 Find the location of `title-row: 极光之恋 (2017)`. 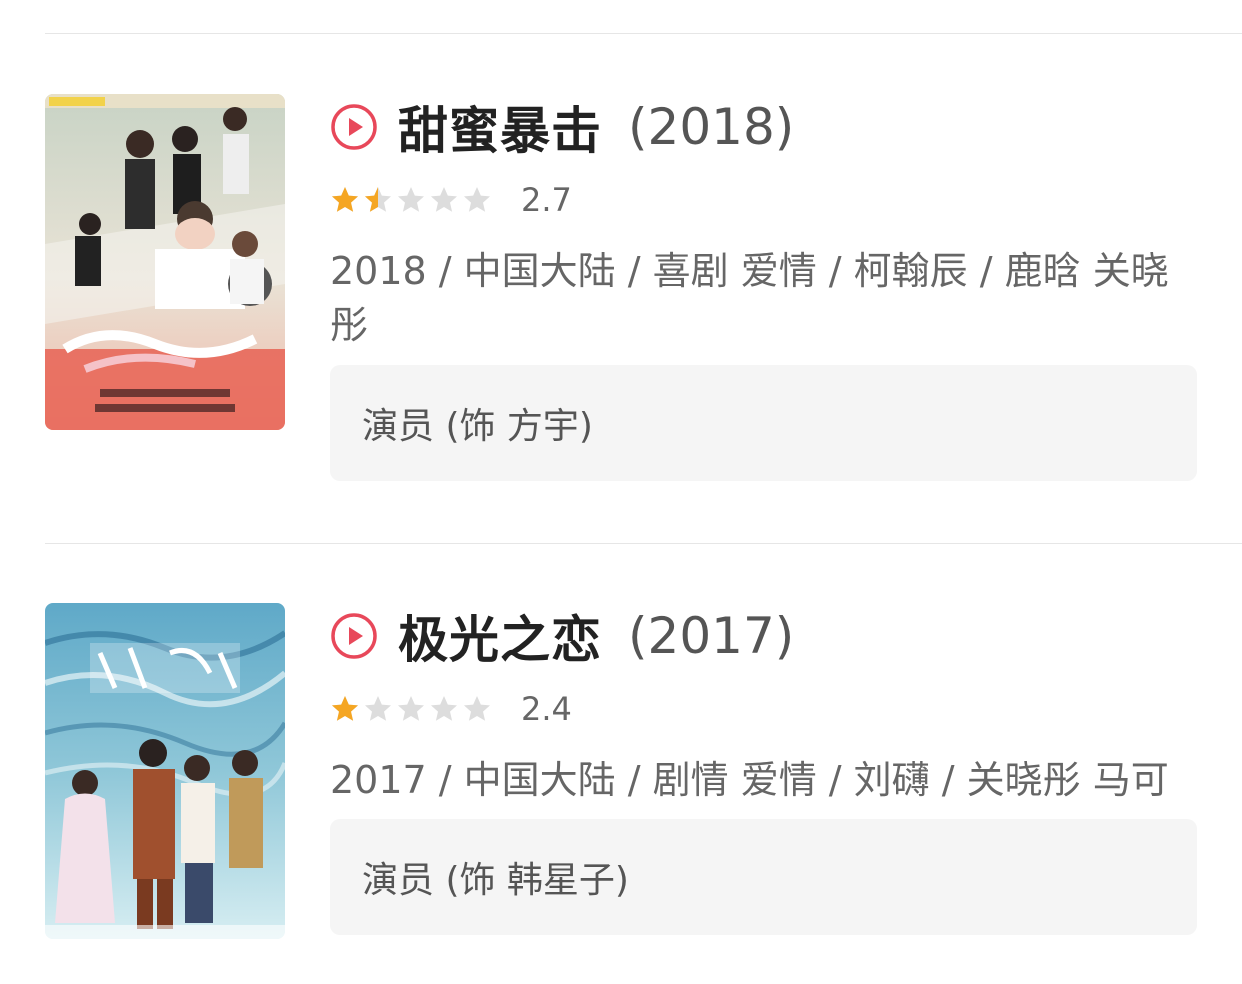

title-row: 极光之恋 (2017) is located at coordinates (770, 636).